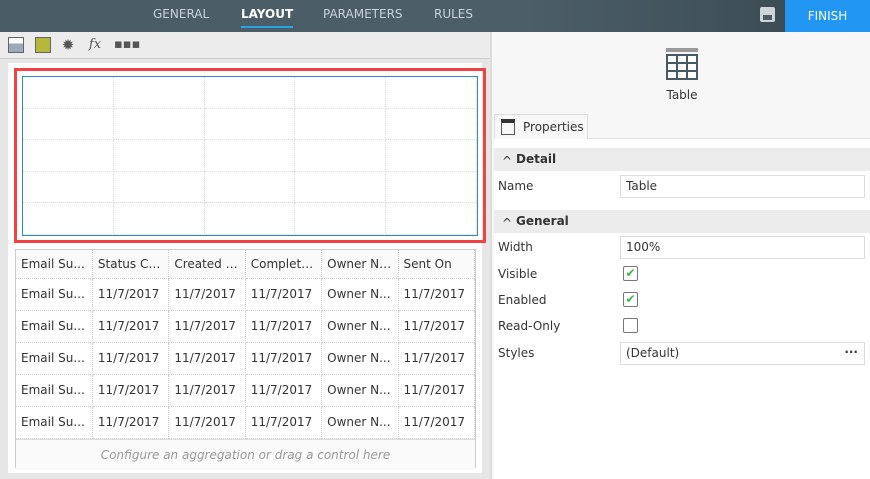  I want to click on styles-label: Styles, so click(516, 353).